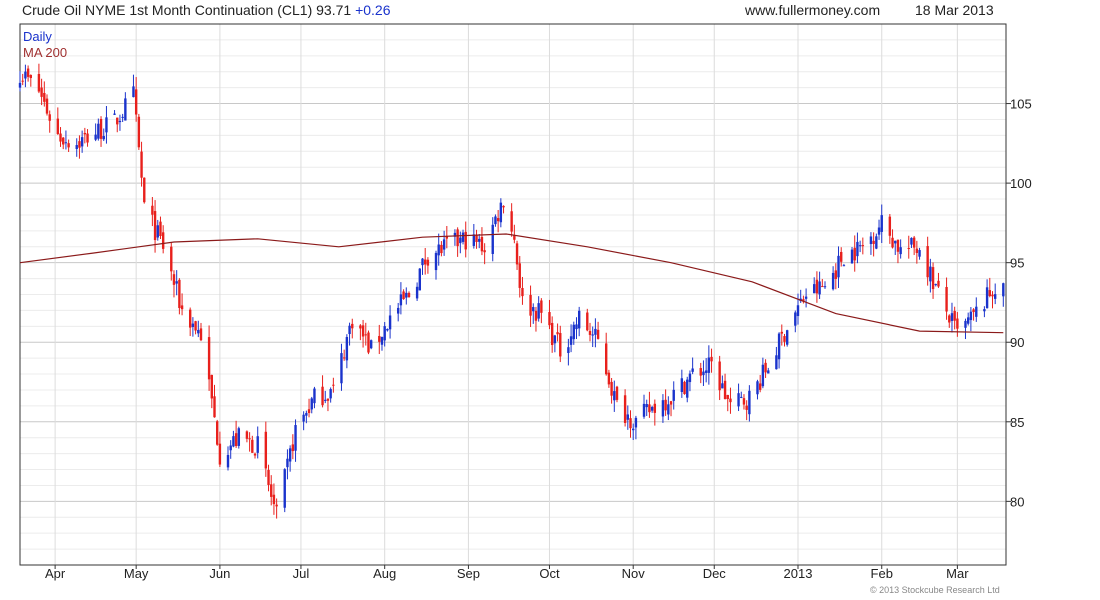 This screenshot has height=600, width=1100. I want to click on y-axis: 80 85 90 95 100 105, so click(1019, 303).